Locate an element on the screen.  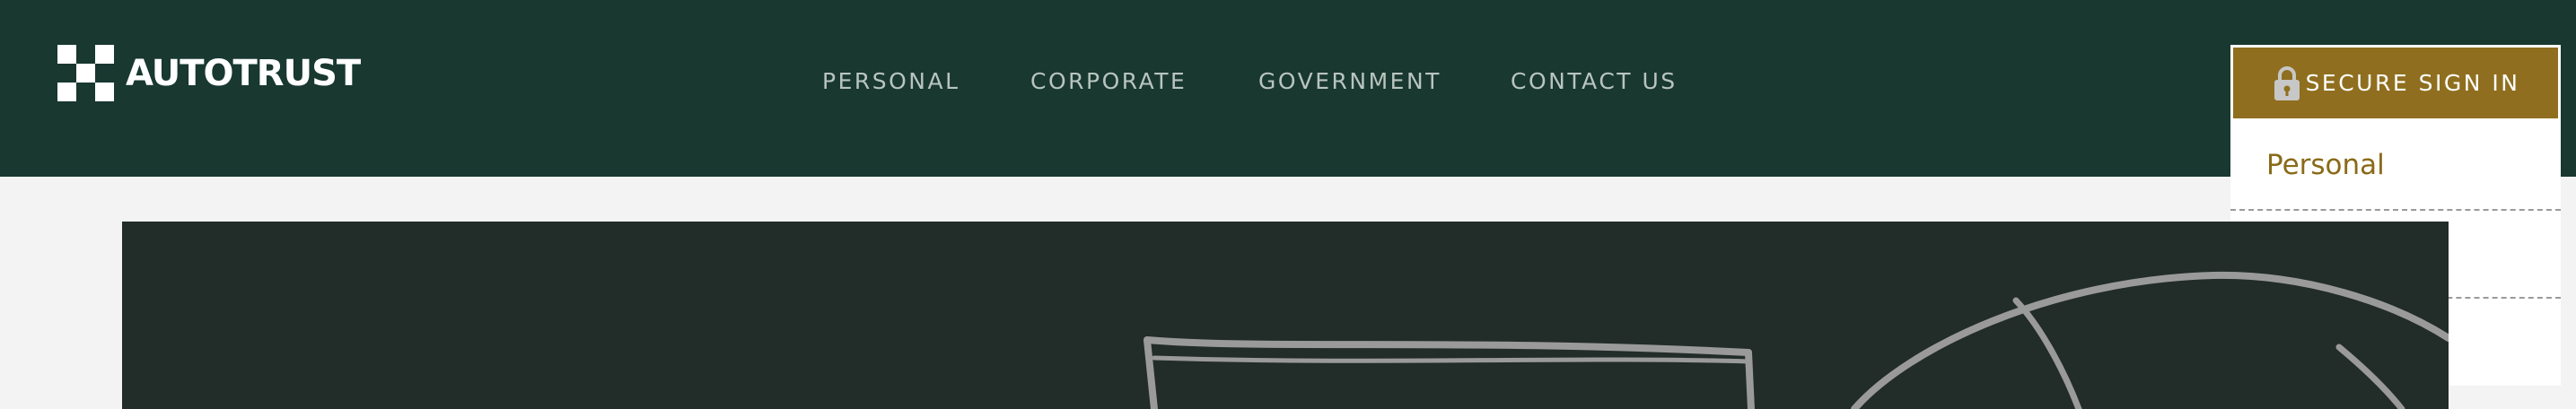
nav-corporate: CORPORATE is located at coordinates (1108, 81).